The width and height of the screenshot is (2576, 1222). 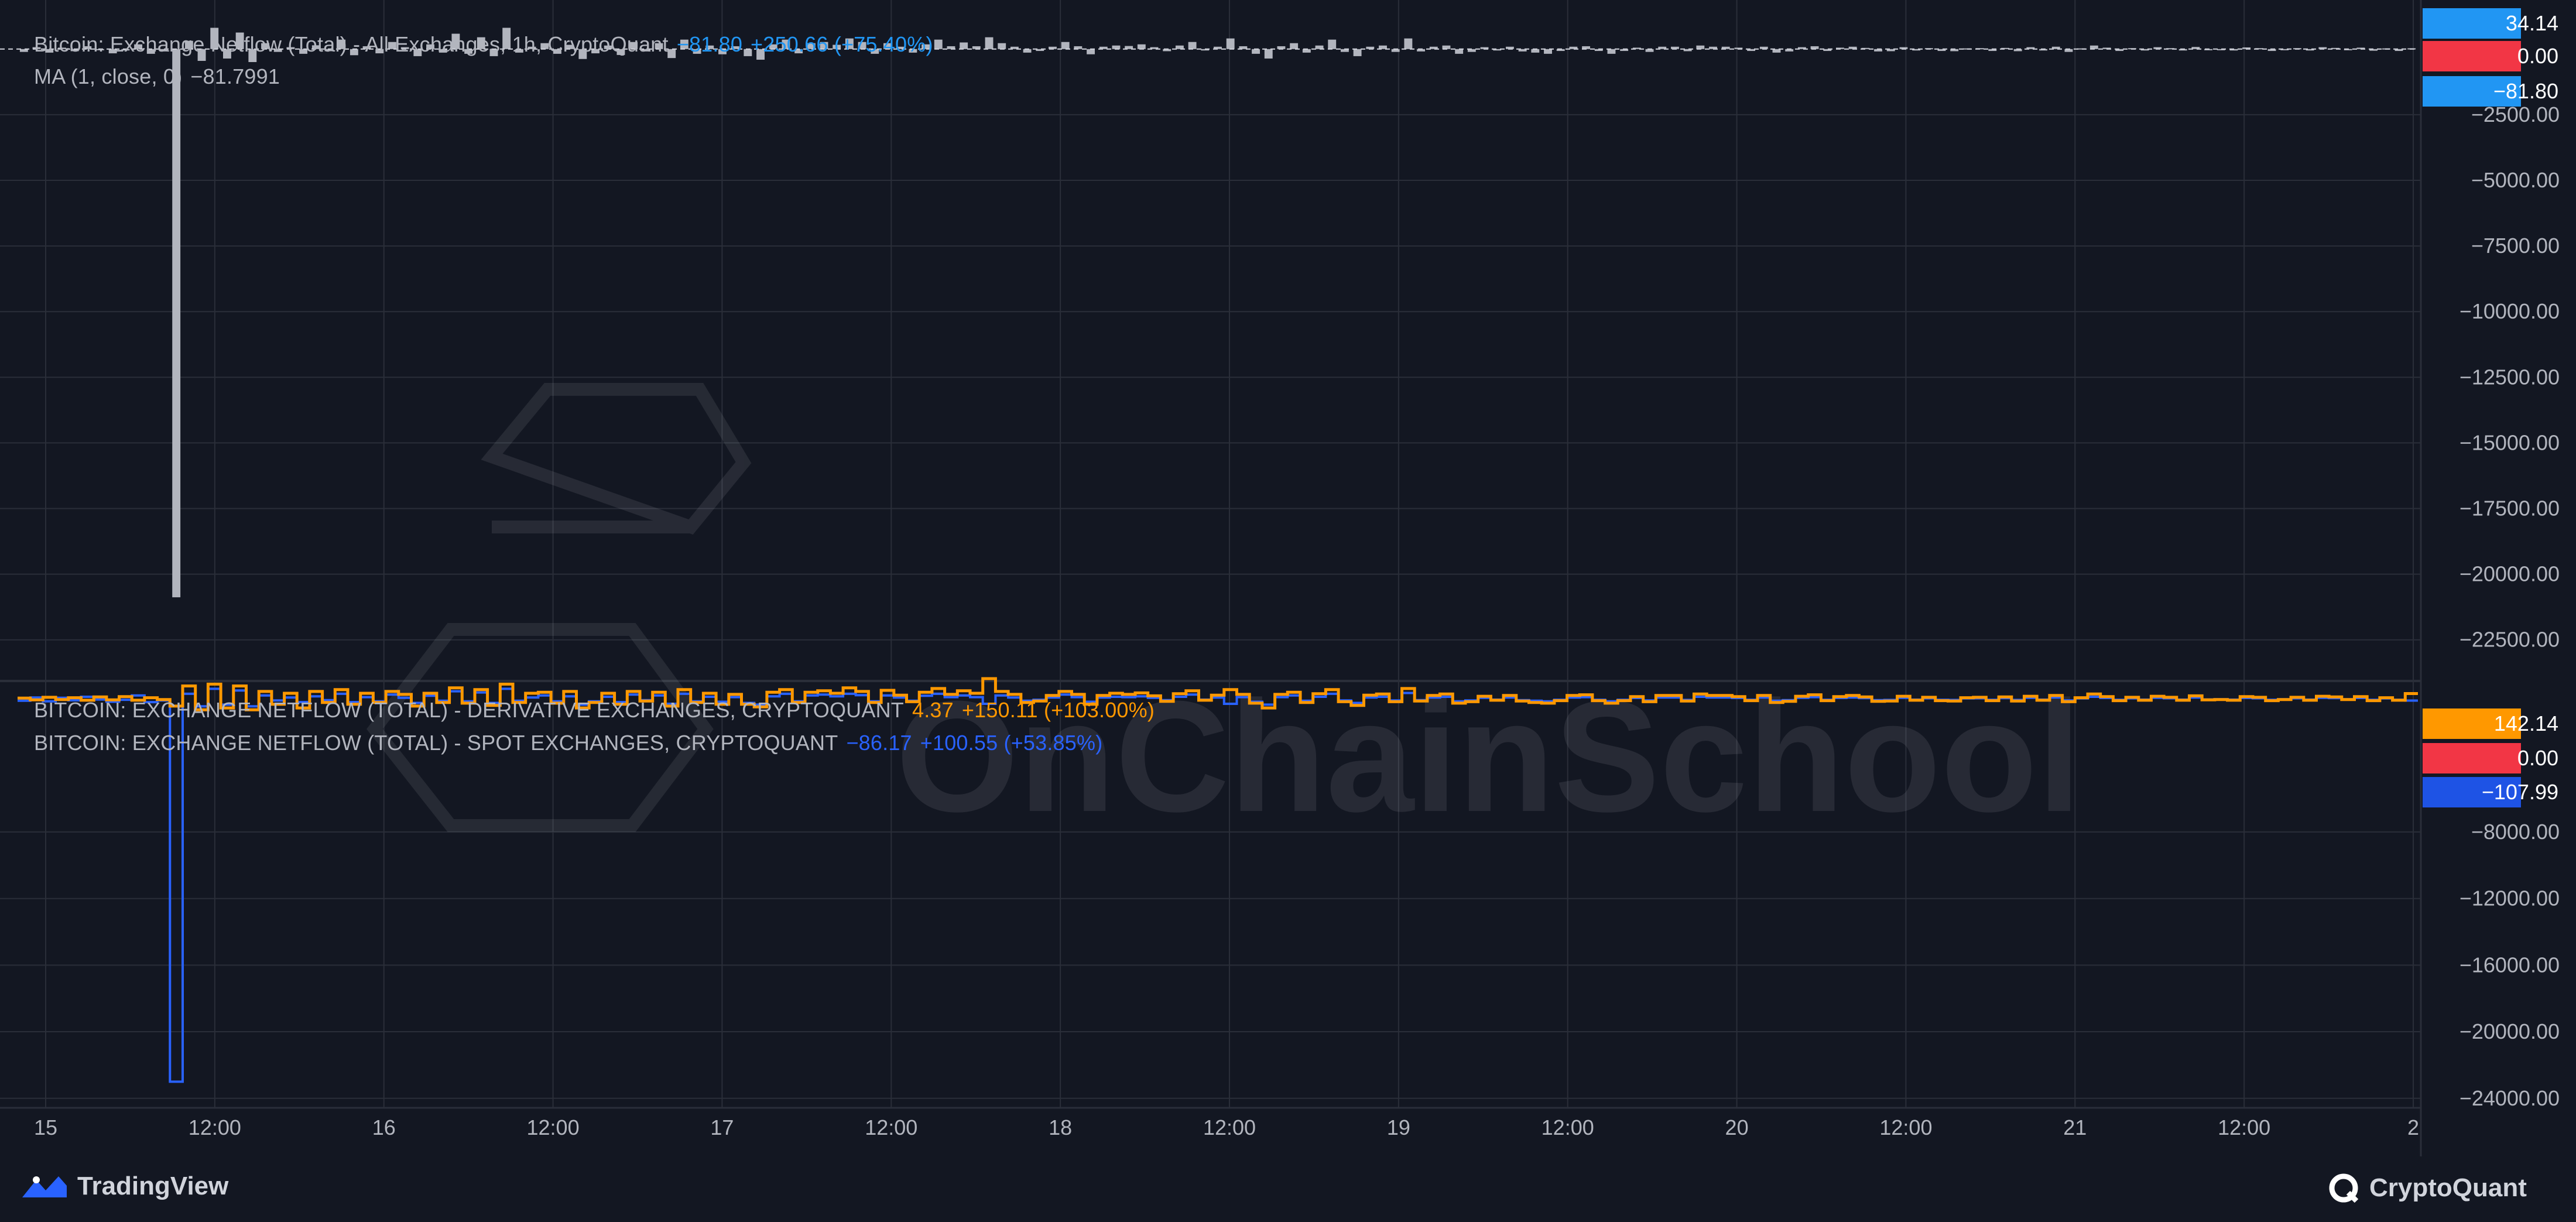 What do you see at coordinates (2520, 792) in the screenshot?
I see `bottom-price-tag-spot-label: −107.99` at bounding box center [2520, 792].